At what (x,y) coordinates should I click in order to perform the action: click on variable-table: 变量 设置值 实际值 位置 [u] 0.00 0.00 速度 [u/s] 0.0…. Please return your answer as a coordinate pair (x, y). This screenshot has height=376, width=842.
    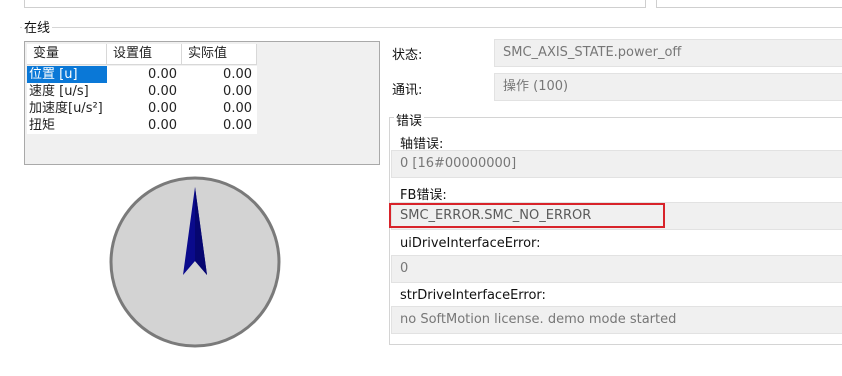
    Looking at the image, I should click on (202, 103).